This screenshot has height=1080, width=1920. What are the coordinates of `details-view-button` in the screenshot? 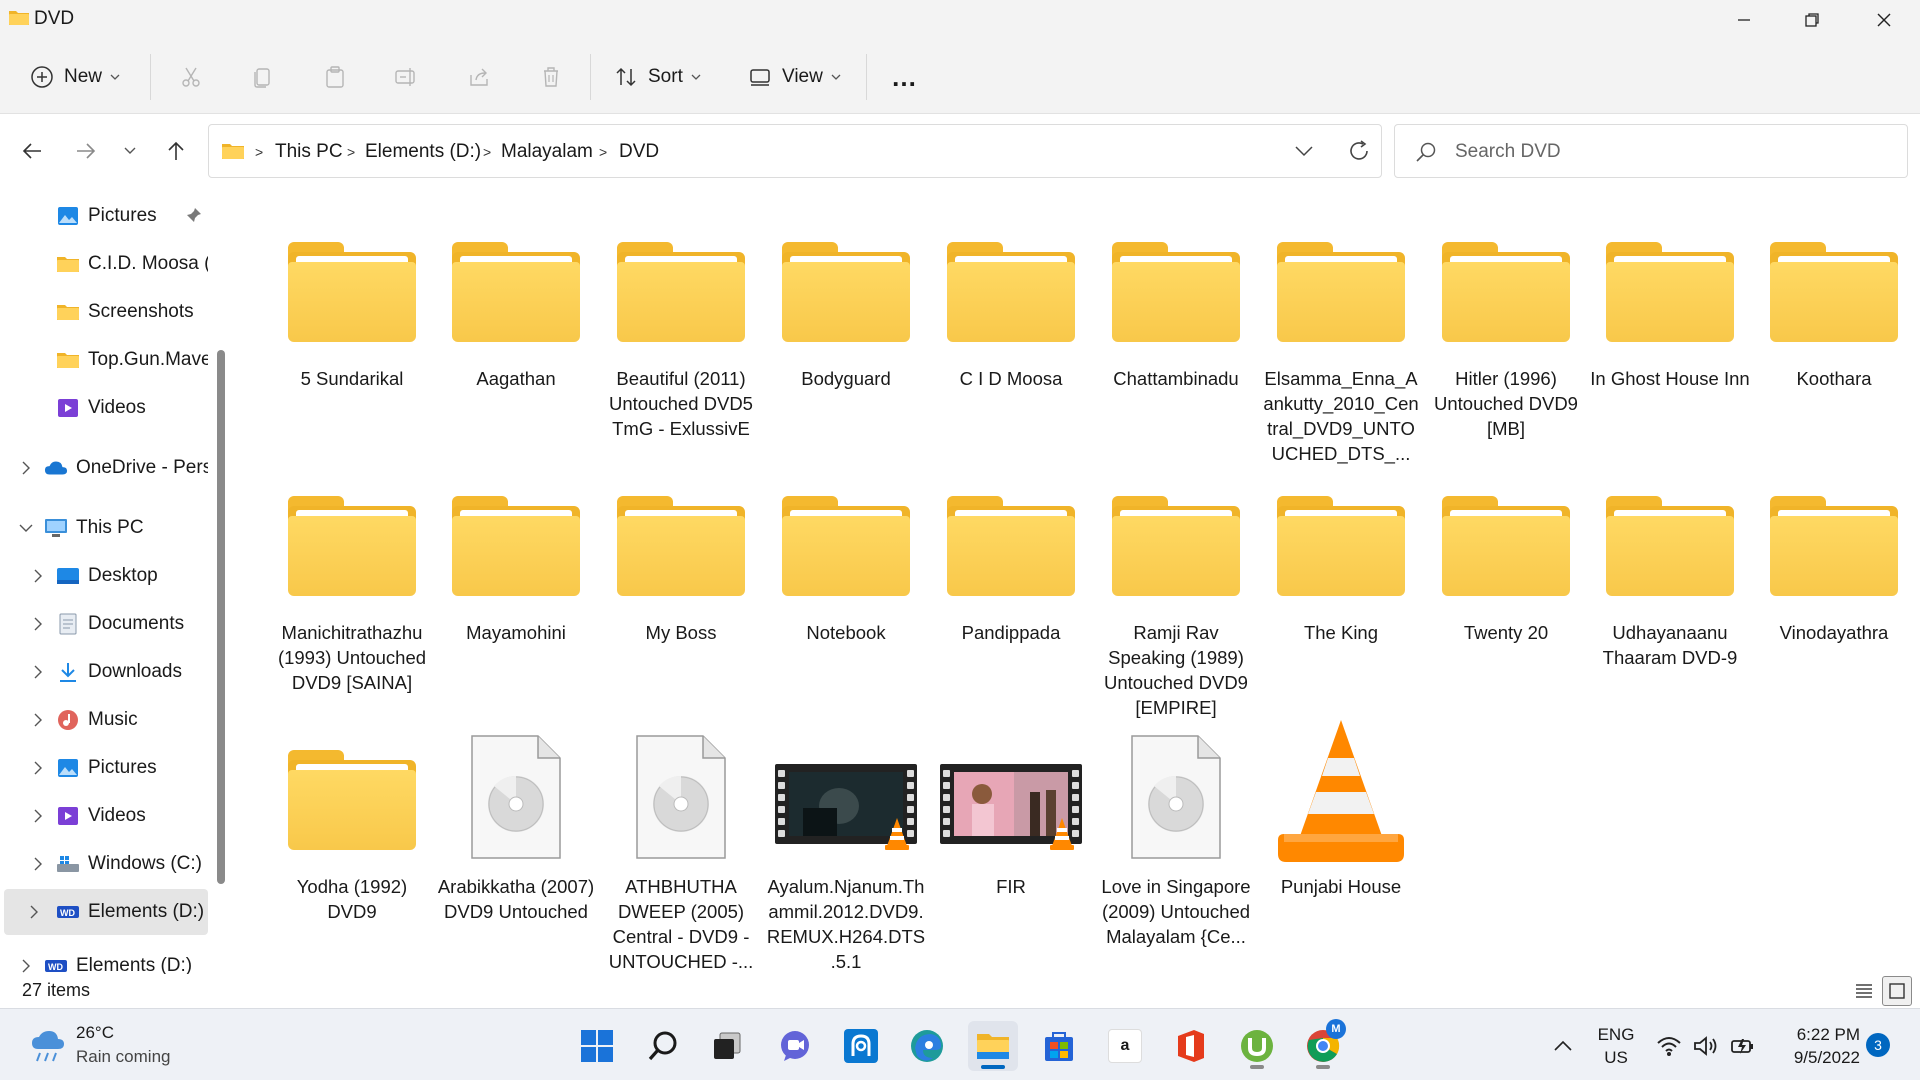 It's located at (1864, 991).